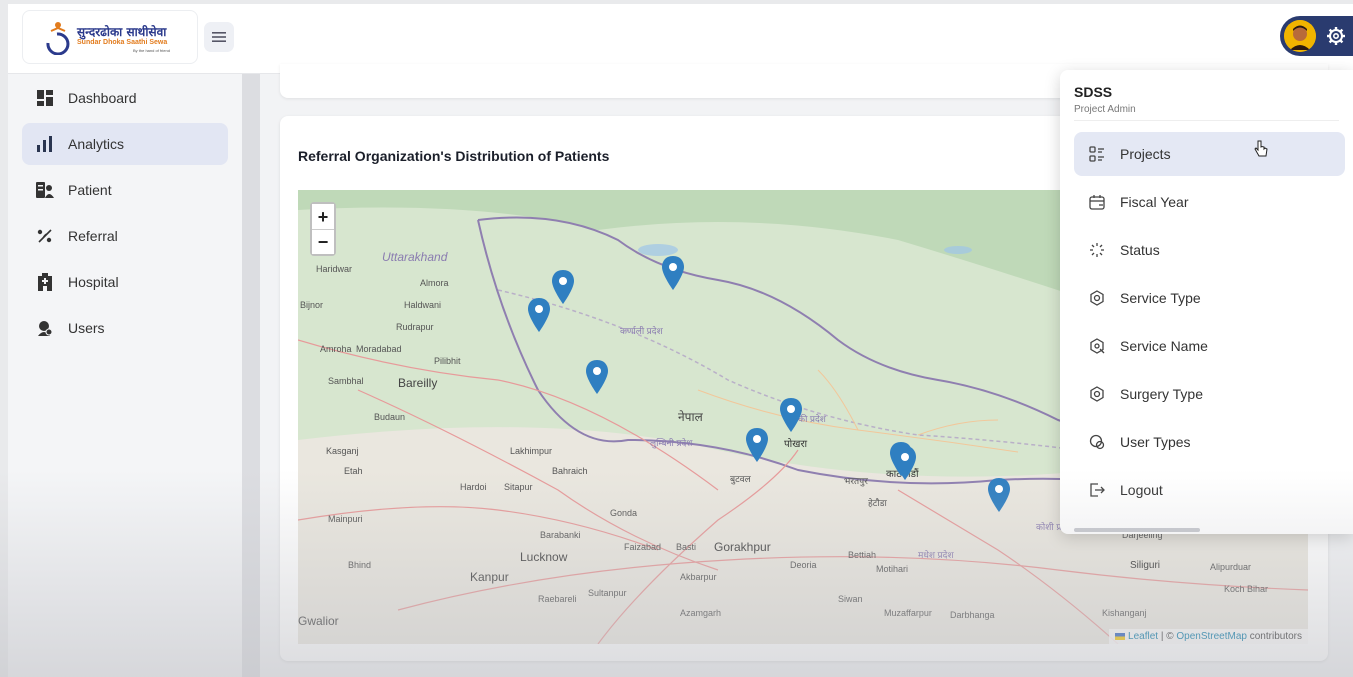 The height and width of the screenshot is (677, 1353). Describe the element at coordinates (643, 547) in the screenshot. I see `map-label: Faizabad` at that location.